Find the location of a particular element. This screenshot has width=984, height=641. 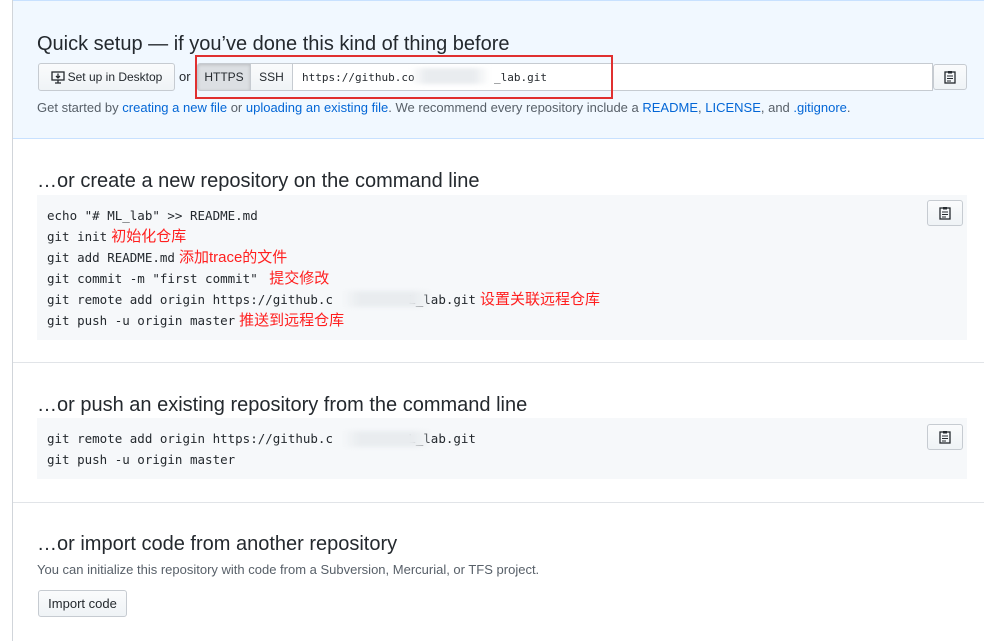

ssh-button: SSH is located at coordinates (272, 77).